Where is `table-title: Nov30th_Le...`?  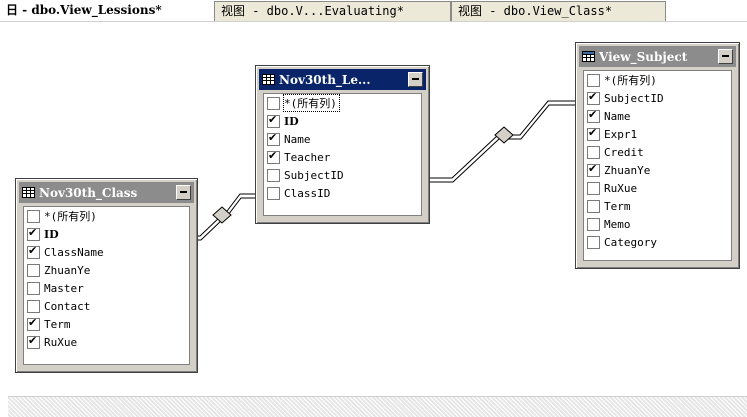 table-title: Nov30th_Le... is located at coordinates (325, 79).